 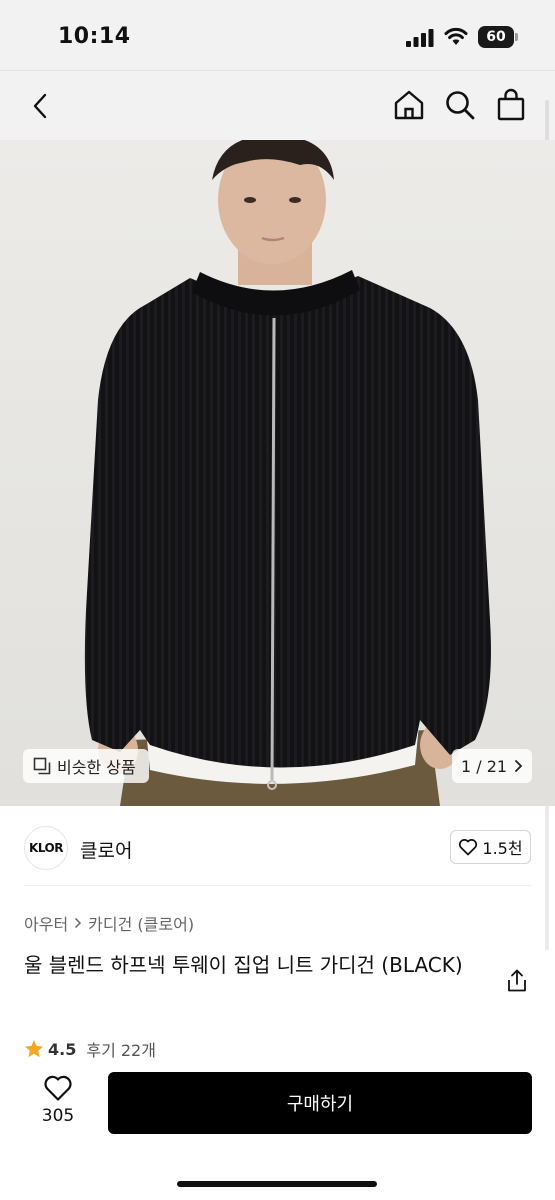 I want to click on share-button, so click(x=517, y=981).